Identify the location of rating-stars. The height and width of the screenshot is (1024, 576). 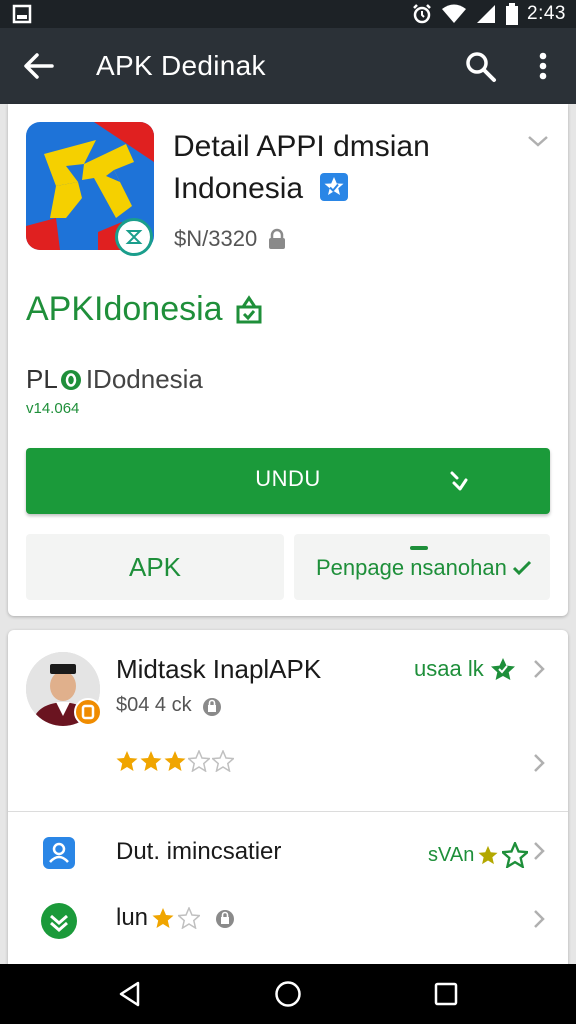
(175, 761).